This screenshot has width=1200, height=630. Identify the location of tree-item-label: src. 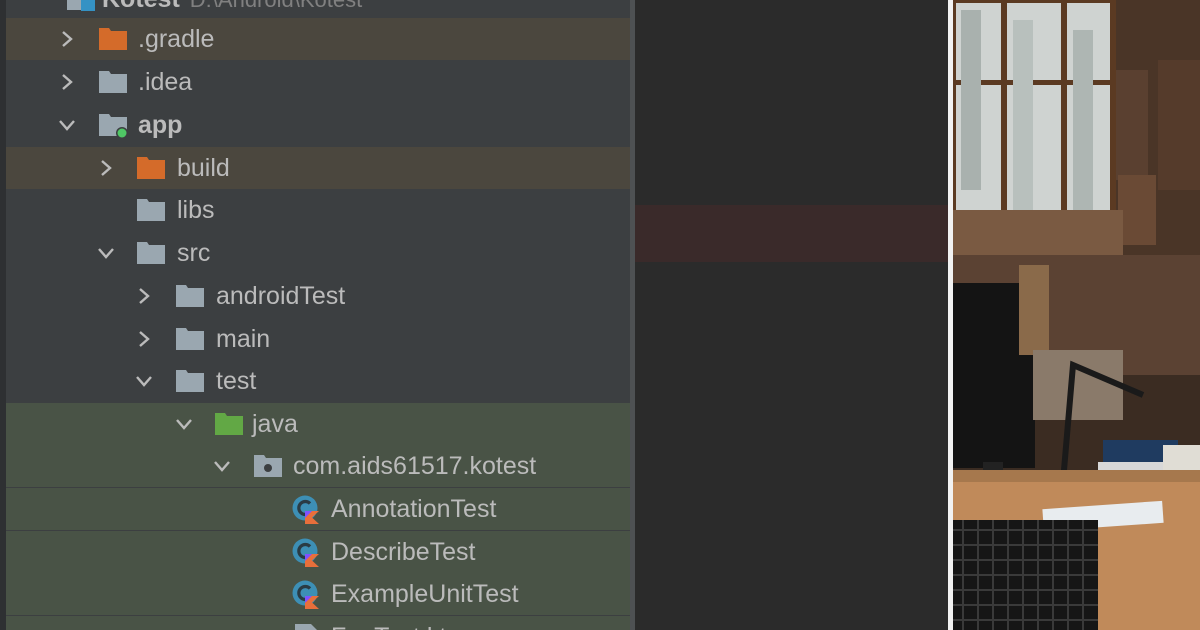
(194, 253).